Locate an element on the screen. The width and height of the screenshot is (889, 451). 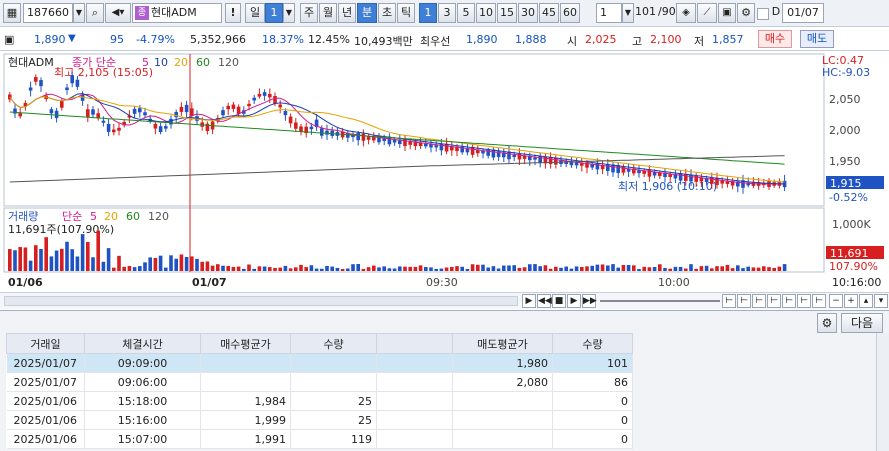
count-field: 101 is located at coordinates (636, 13).